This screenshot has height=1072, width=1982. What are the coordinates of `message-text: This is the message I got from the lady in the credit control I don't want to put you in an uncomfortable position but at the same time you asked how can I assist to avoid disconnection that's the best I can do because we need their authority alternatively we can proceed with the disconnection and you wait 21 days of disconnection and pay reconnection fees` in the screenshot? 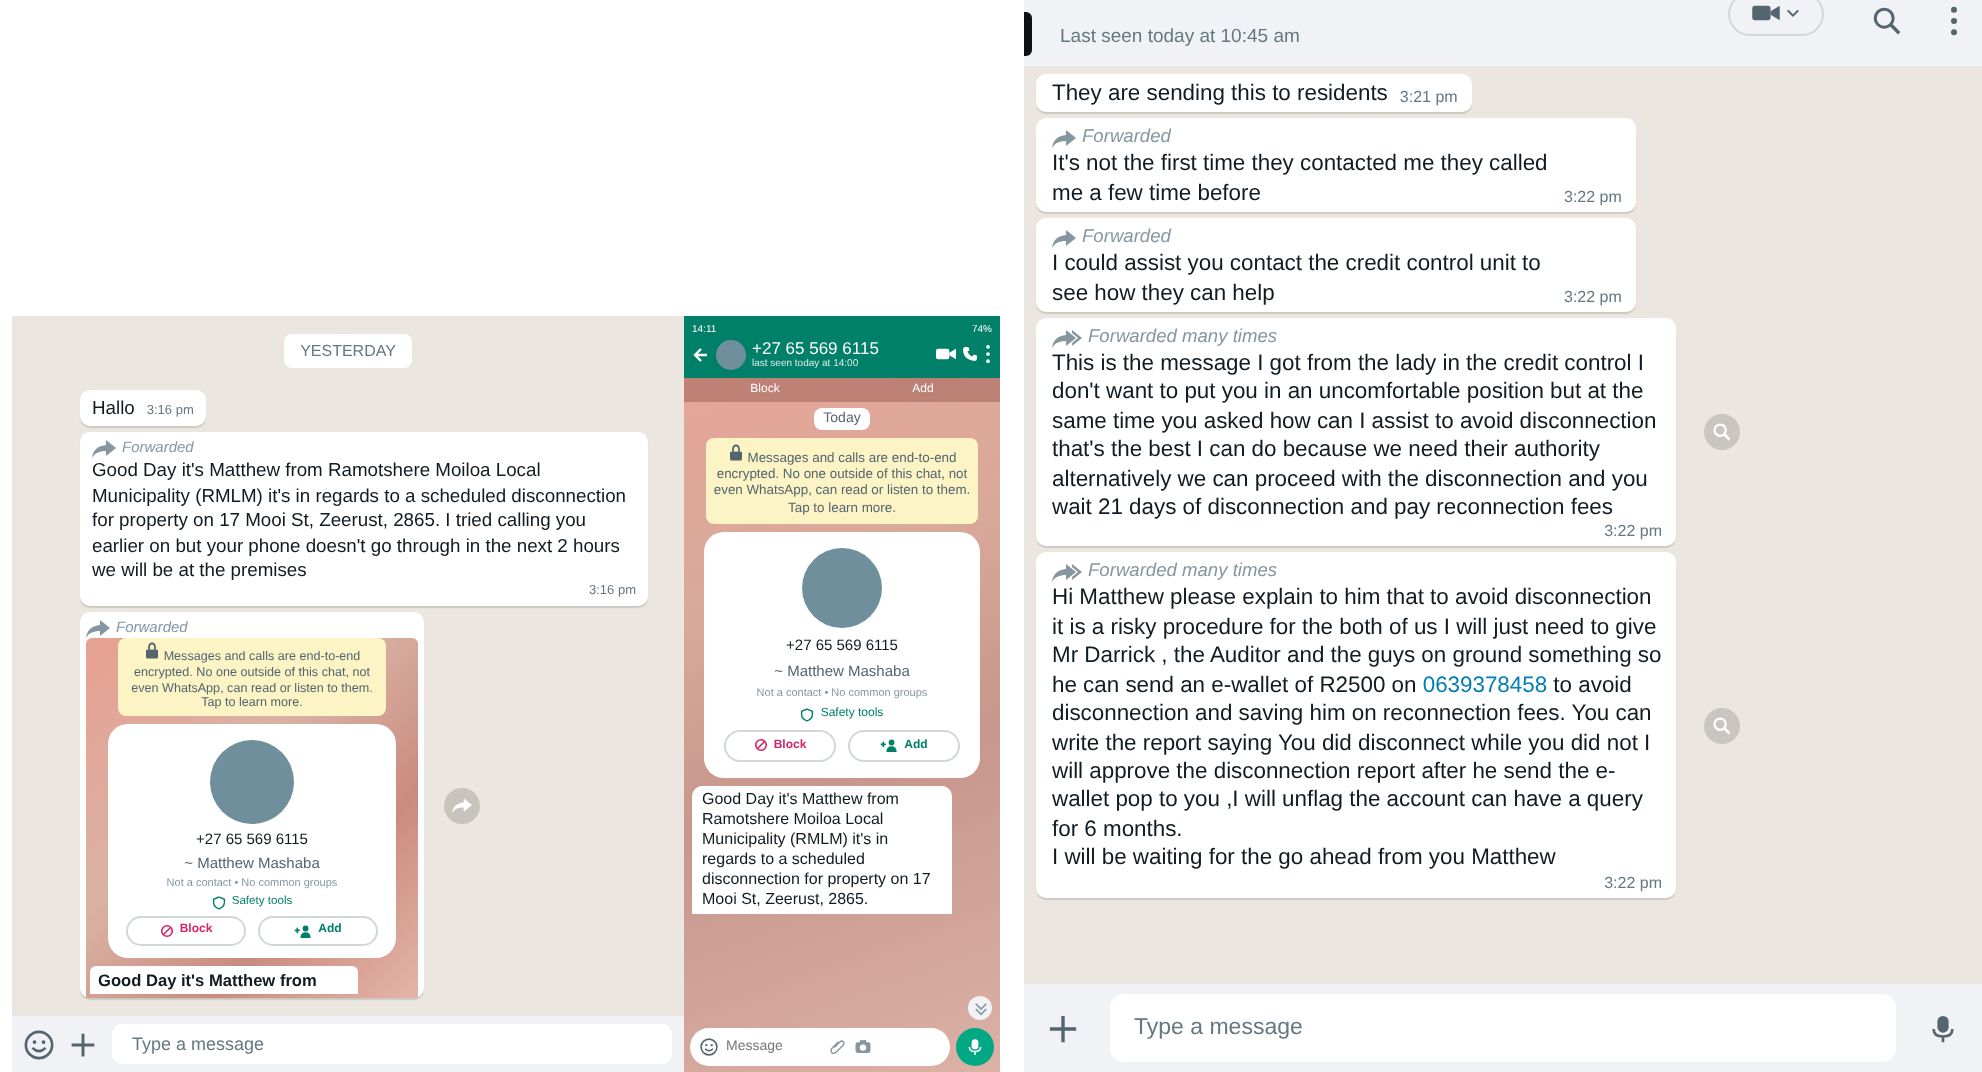 It's located at (1355, 436).